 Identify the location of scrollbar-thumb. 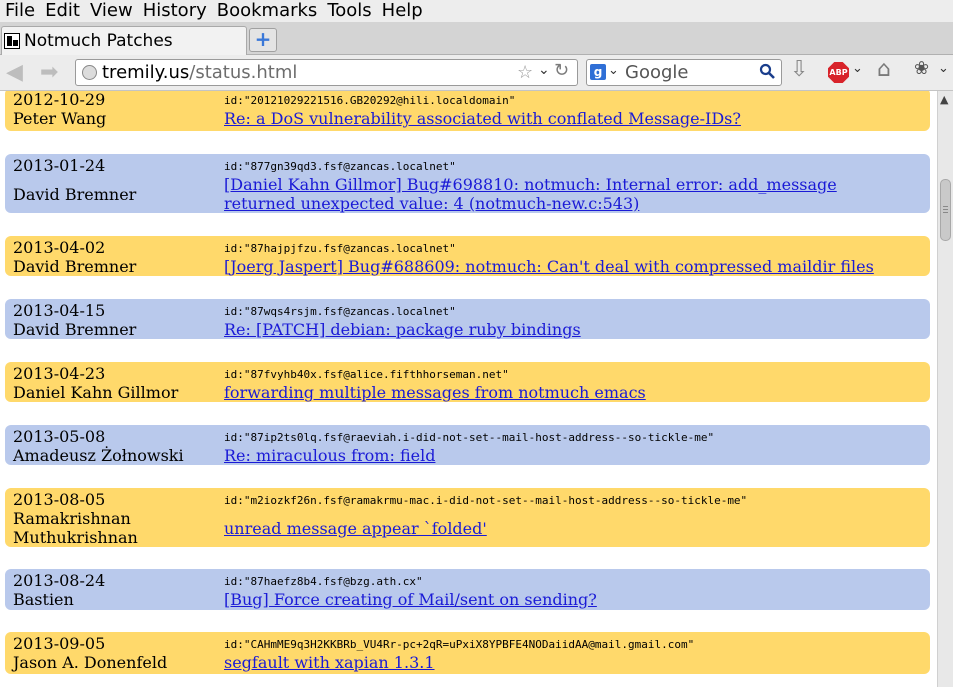
(945, 210).